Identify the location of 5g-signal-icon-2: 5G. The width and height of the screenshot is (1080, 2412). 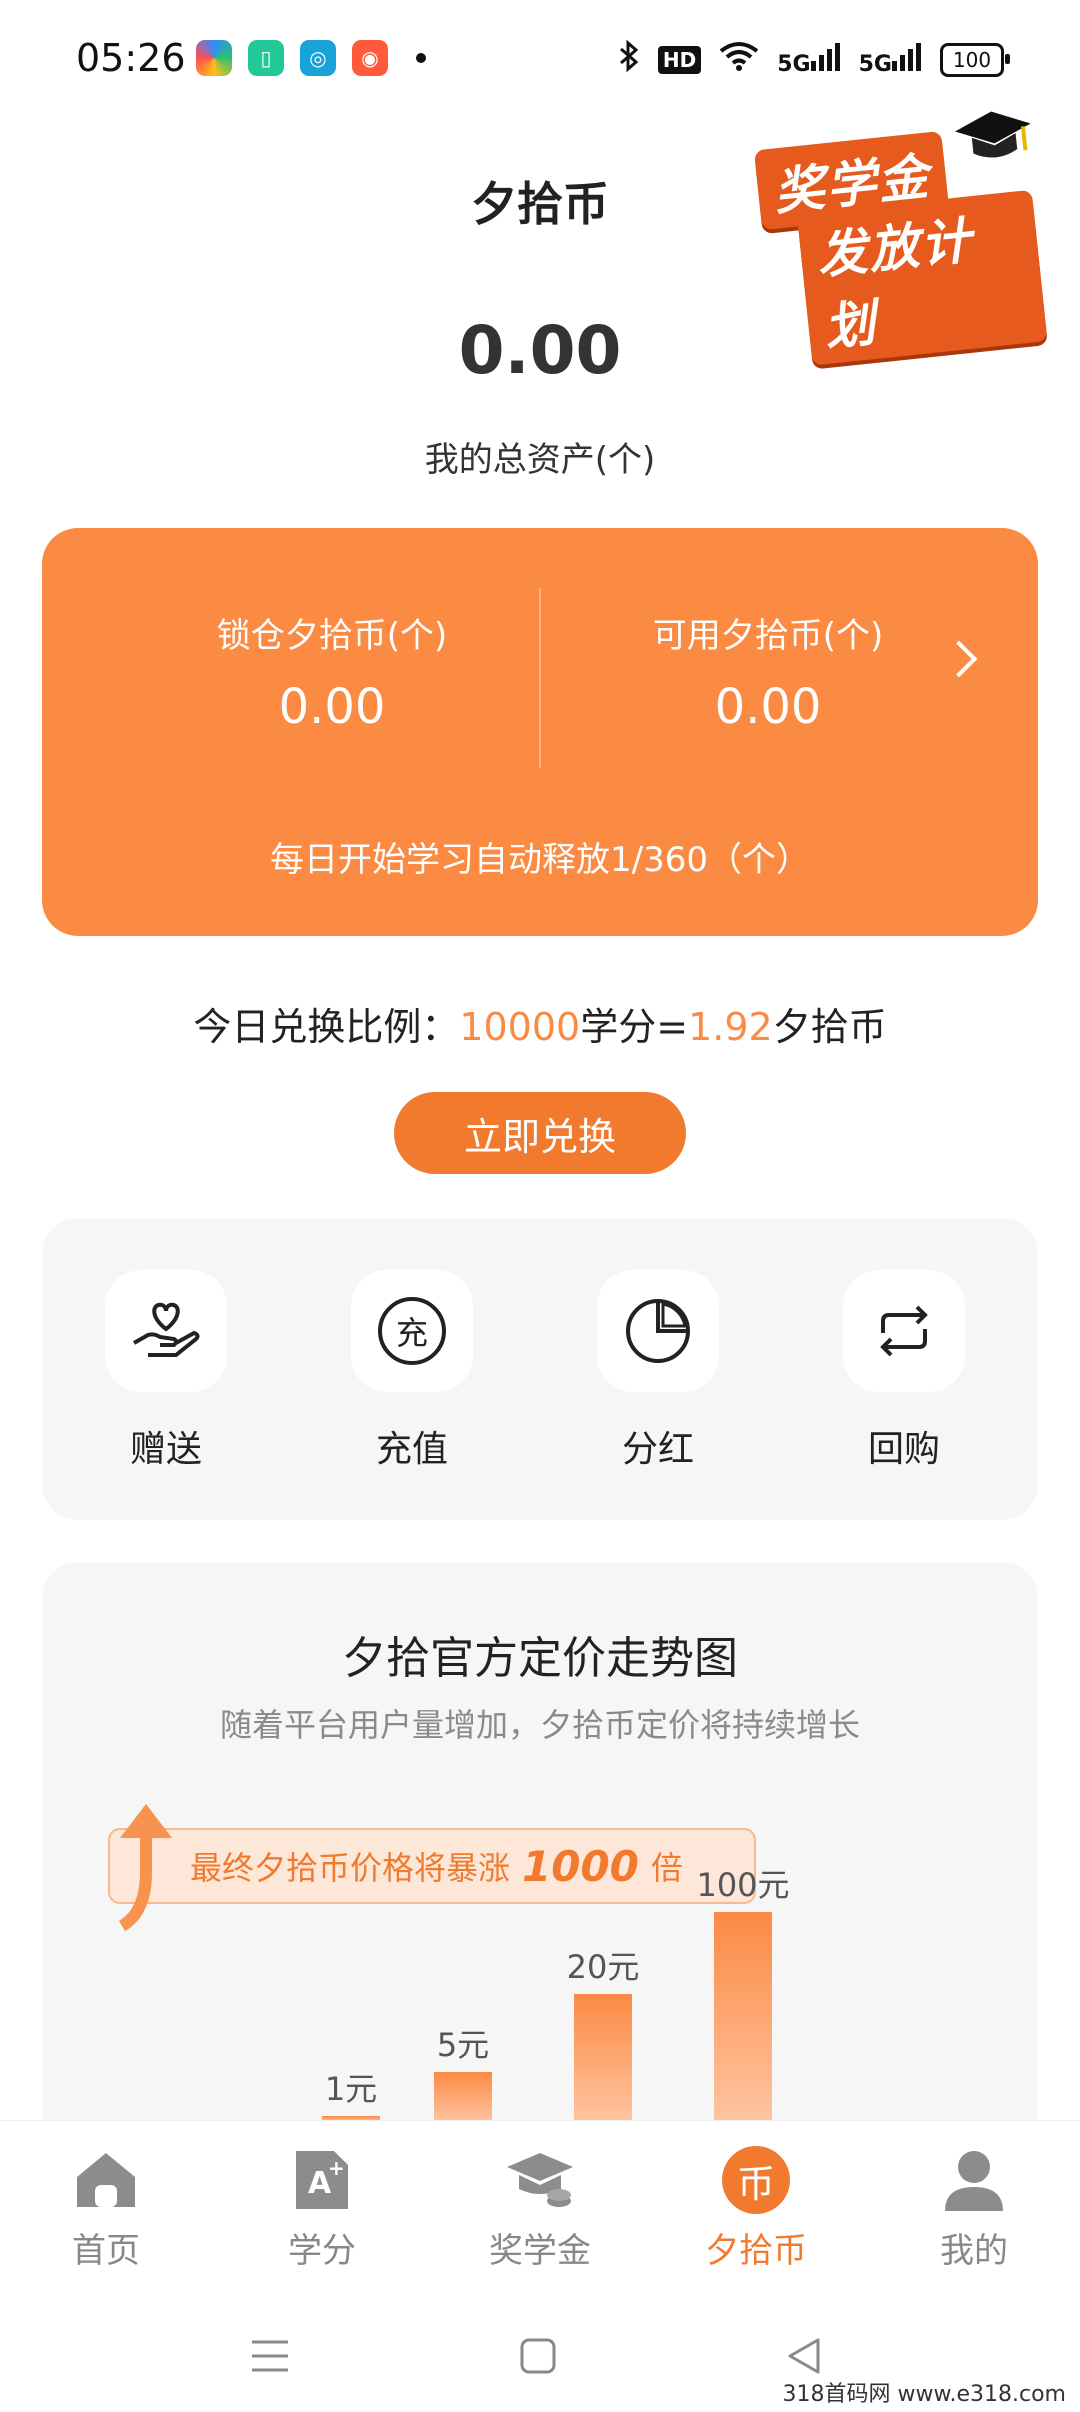
(890, 59).